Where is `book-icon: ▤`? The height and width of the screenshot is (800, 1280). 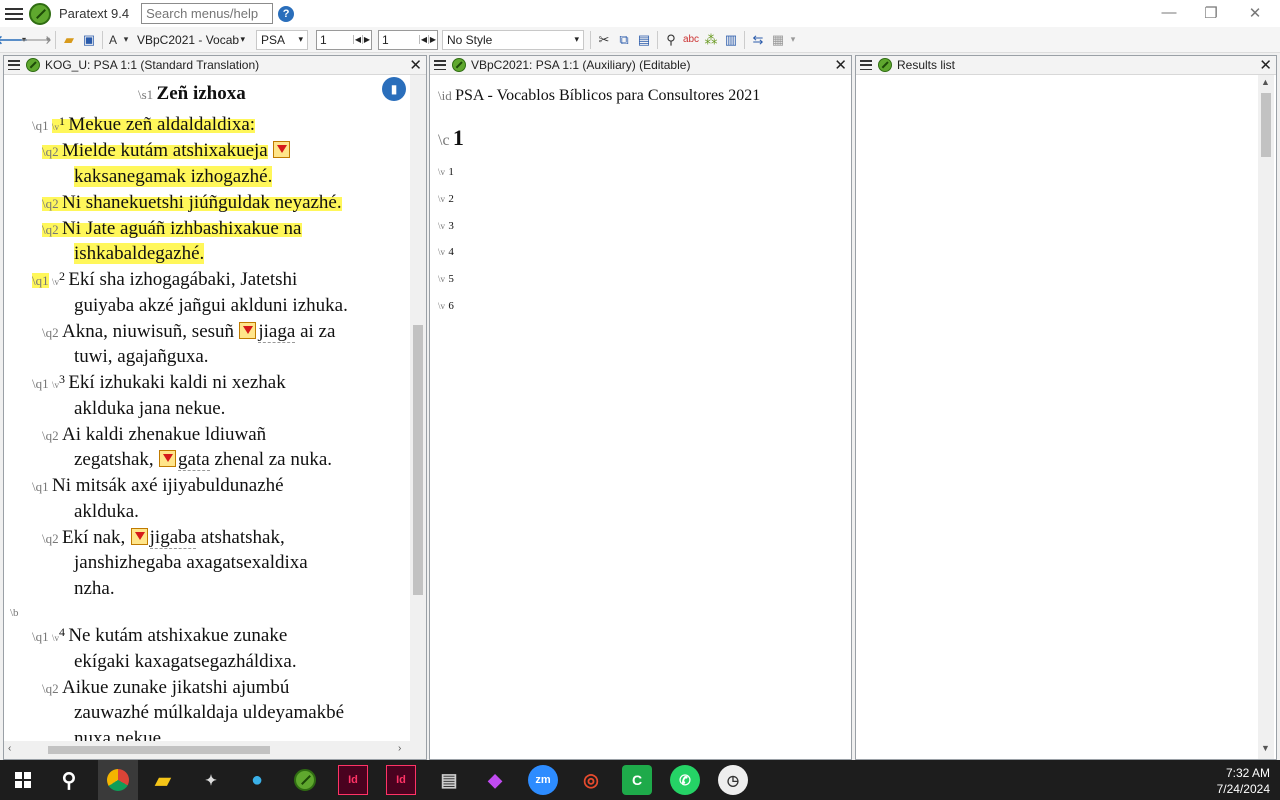
book-icon: ▤ is located at coordinates (449, 780).